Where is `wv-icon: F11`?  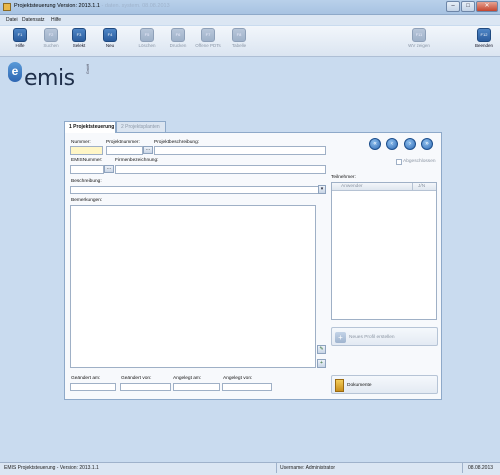
wv-icon: F11 is located at coordinates (419, 35).